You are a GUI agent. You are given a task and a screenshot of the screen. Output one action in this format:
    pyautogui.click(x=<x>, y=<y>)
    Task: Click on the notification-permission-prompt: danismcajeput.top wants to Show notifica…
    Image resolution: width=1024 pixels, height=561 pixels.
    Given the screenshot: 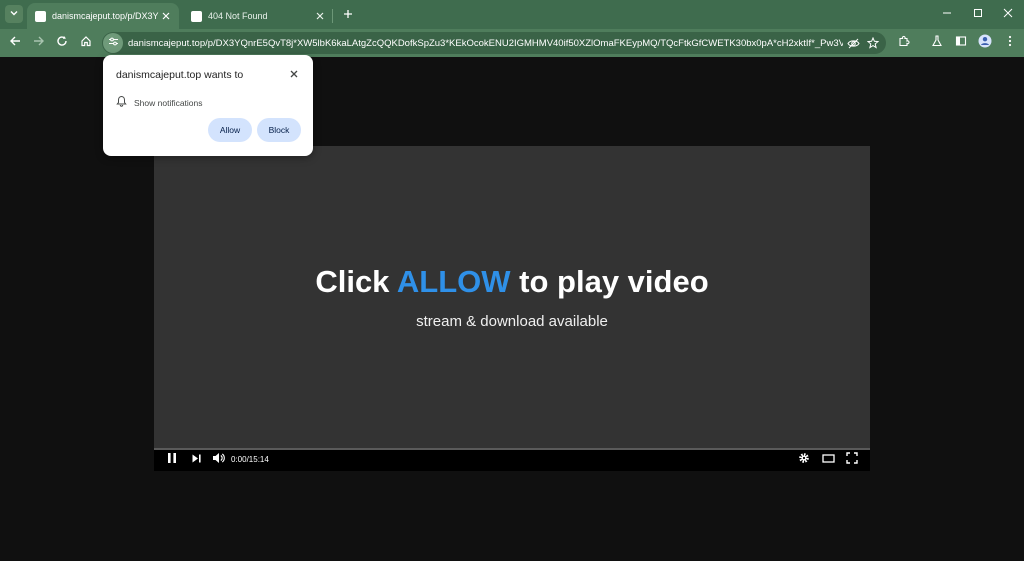 What is the action you would take?
    pyautogui.click(x=208, y=105)
    